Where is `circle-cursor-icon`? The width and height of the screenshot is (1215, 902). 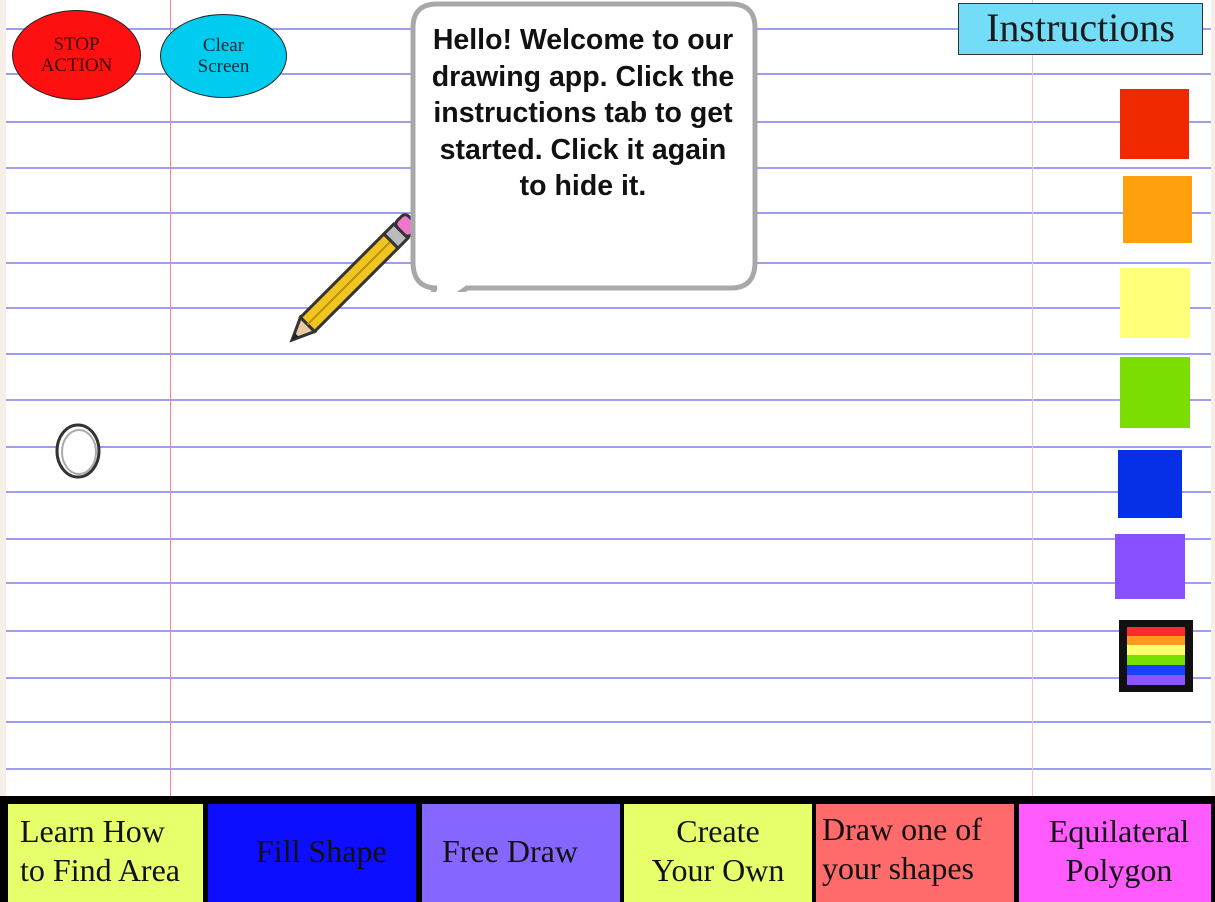
circle-cursor-icon is located at coordinates (78, 451).